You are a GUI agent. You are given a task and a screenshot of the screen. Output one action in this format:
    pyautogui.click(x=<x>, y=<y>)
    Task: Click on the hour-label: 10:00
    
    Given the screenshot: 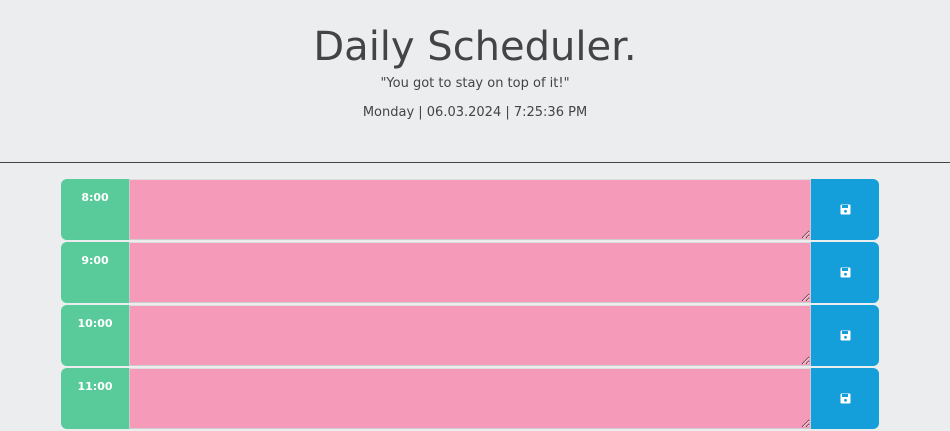 What is the action you would take?
    pyautogui.click(x=95, y=335)
    